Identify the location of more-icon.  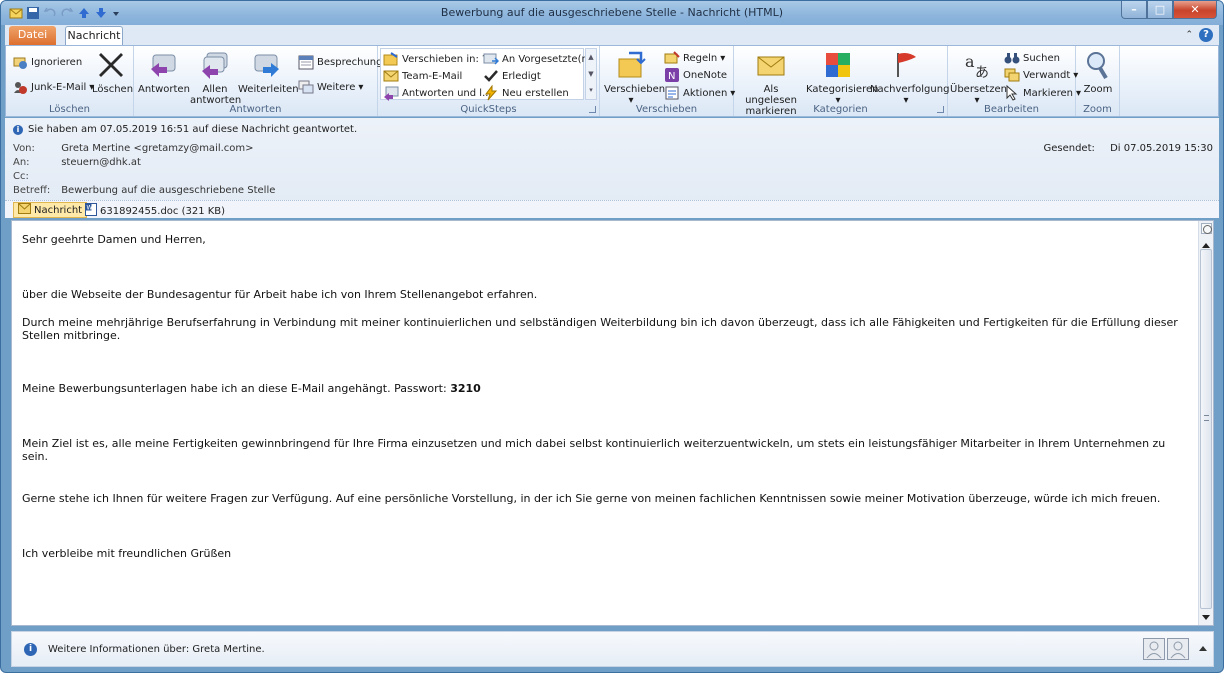
(306, 87).